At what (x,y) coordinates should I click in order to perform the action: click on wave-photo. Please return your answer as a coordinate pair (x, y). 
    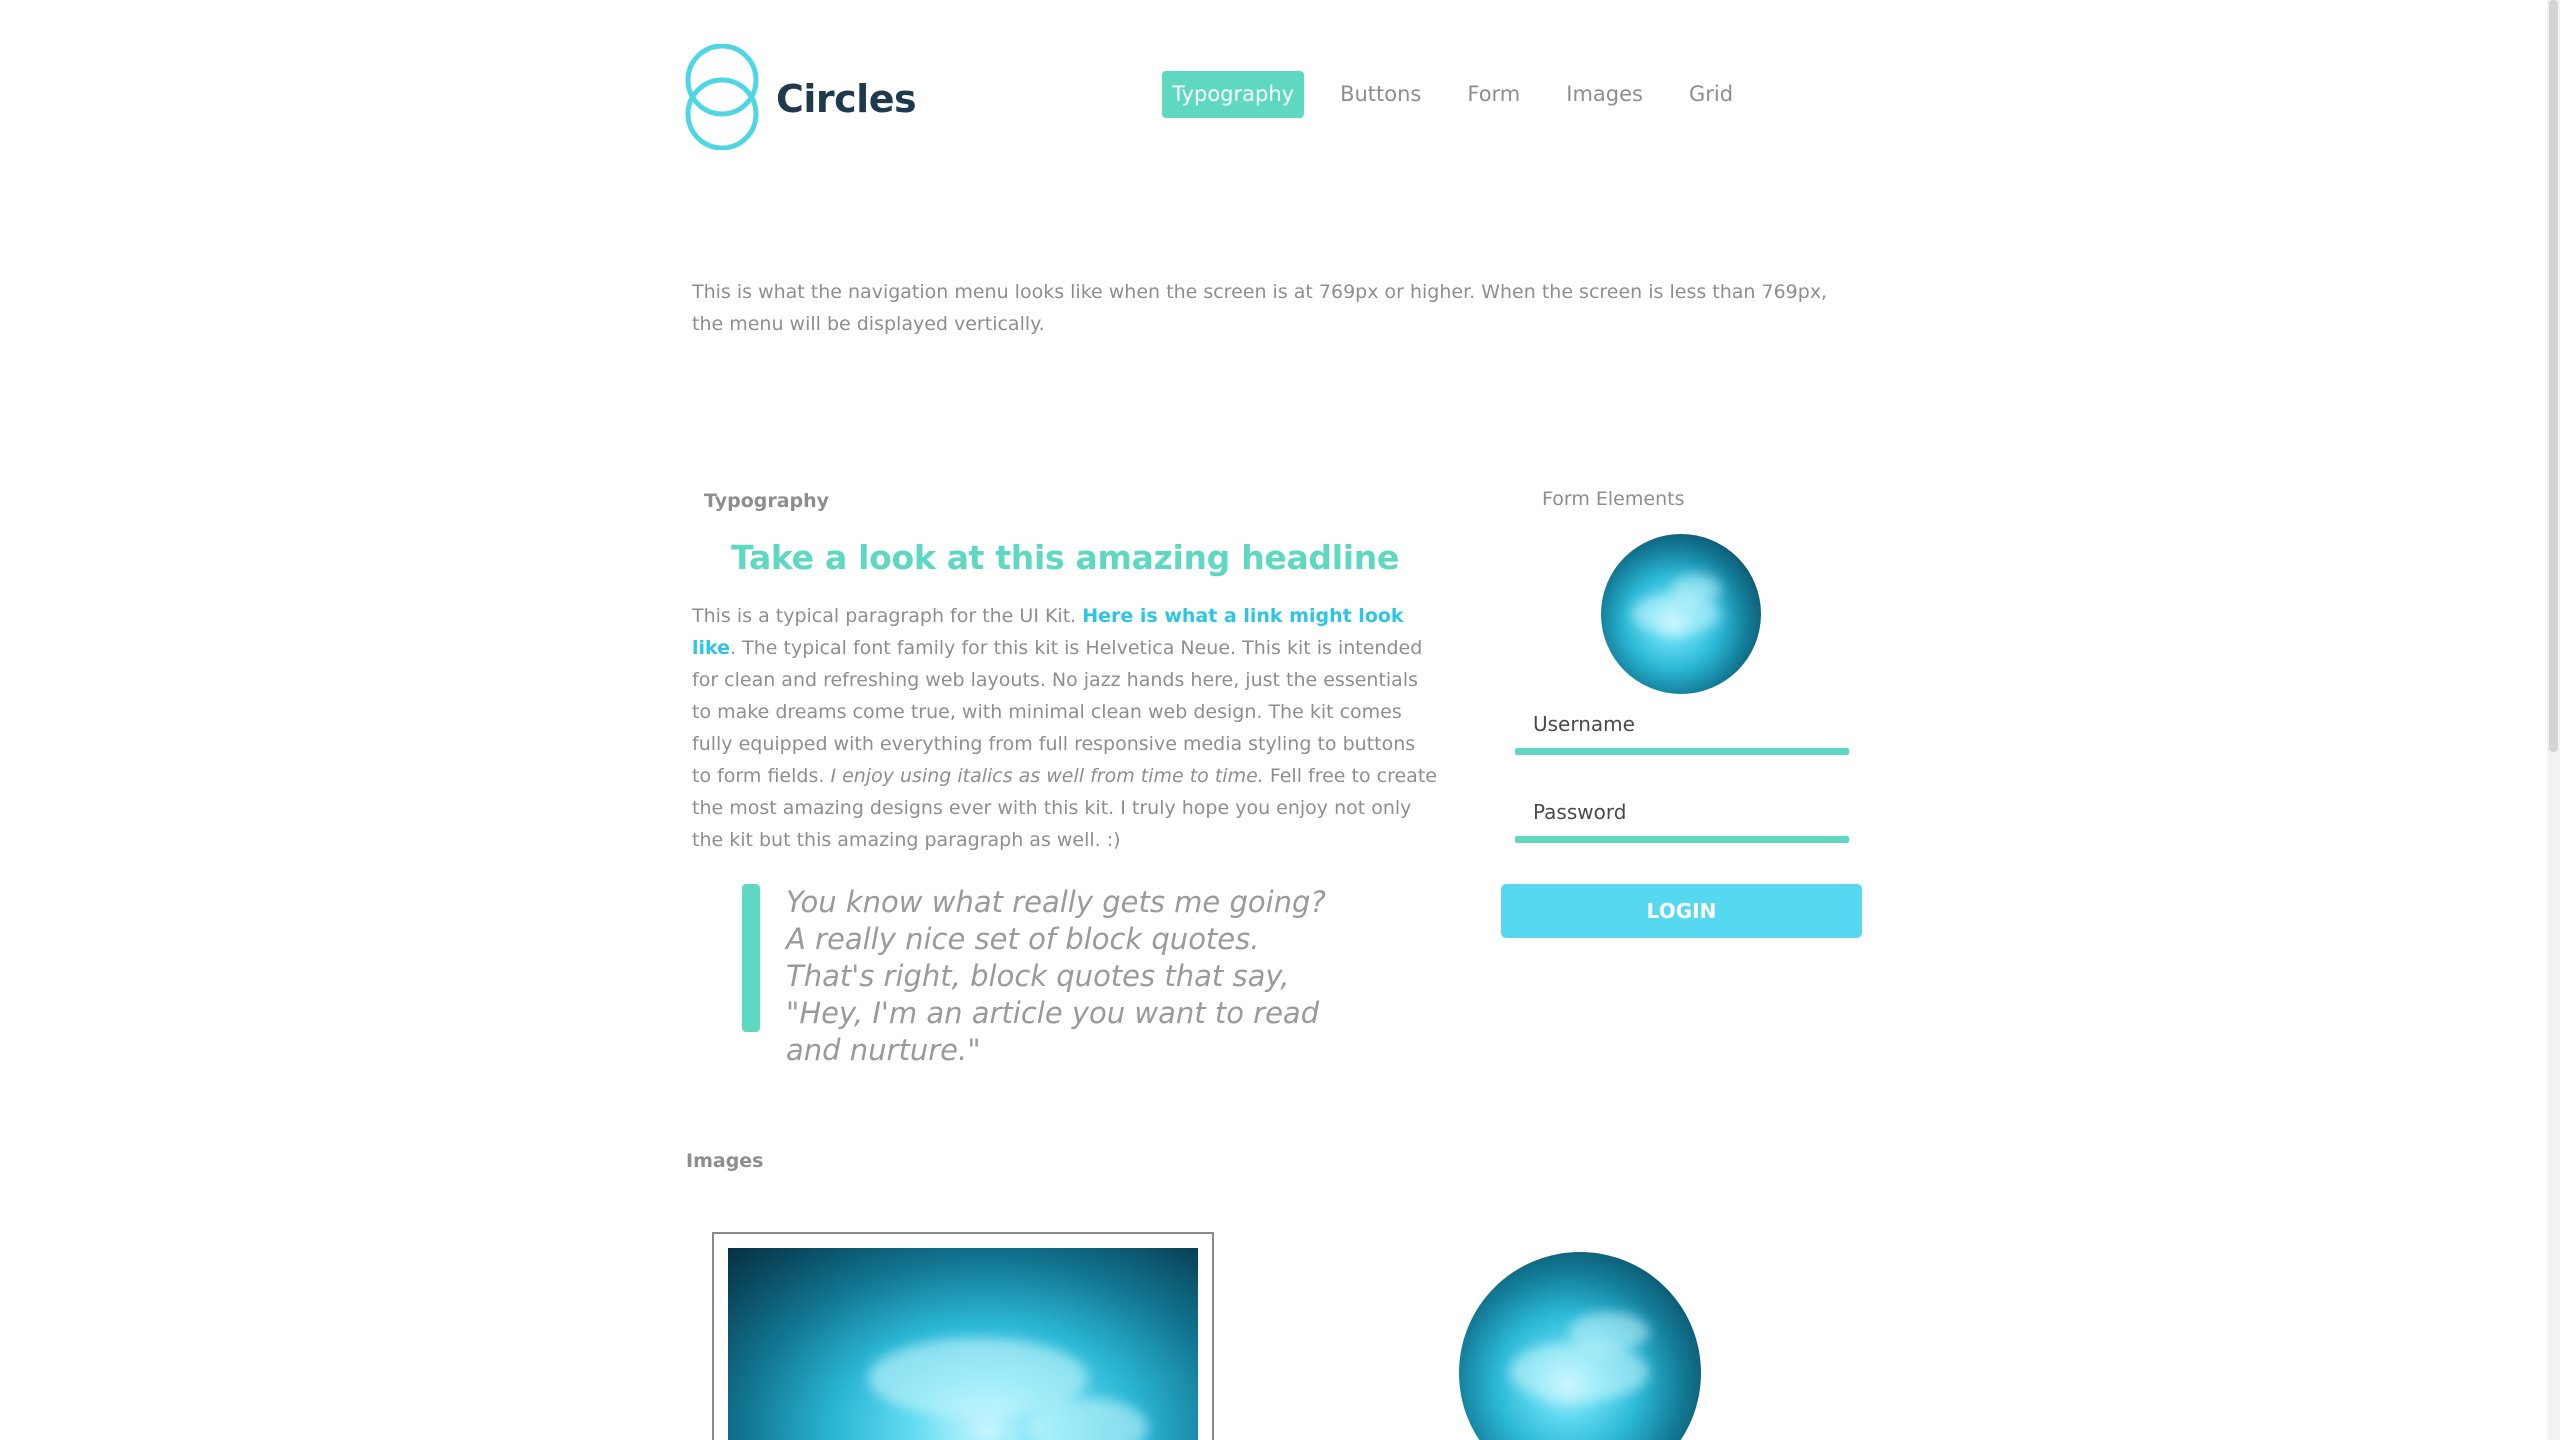
    Looking at the image, I should click on (963, 1344).